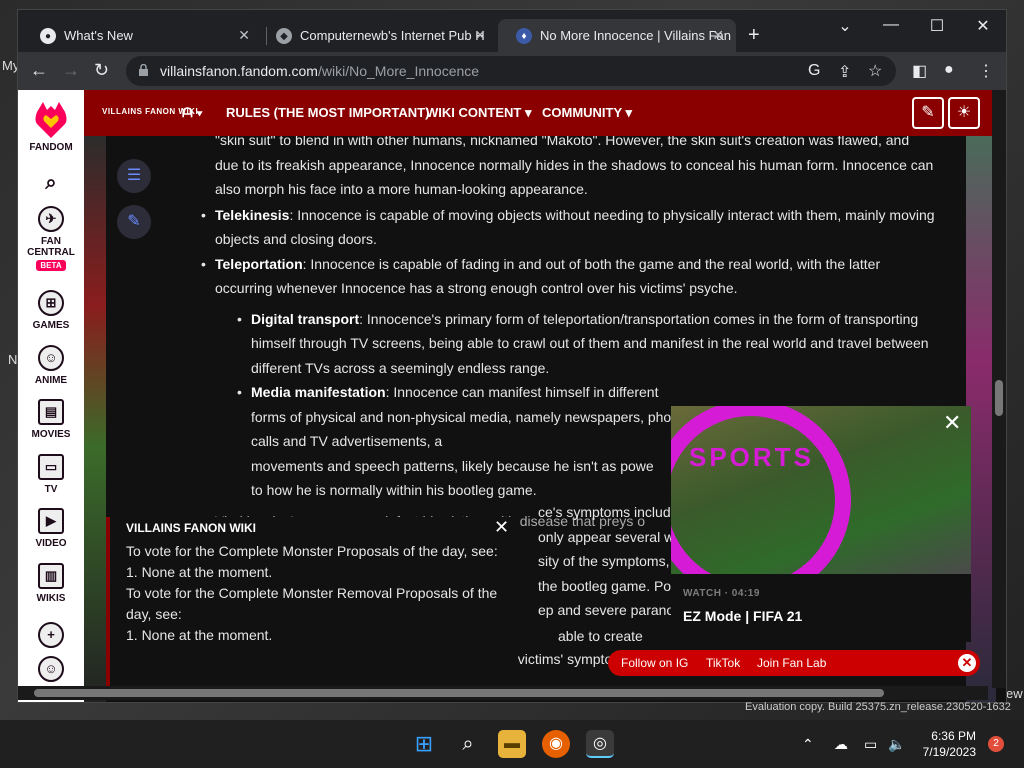 The width and height of the screenshot is (1024, 768). I want to click on firefox-icon: ◉, so click(556, 744).